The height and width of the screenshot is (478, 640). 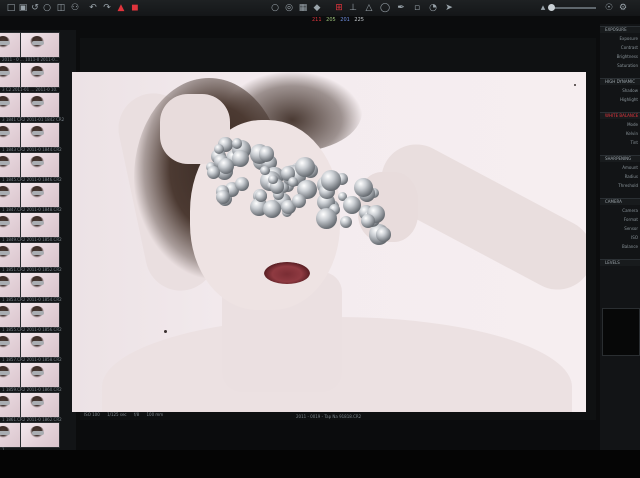 What do you see at coordinates (551, 7) in the screenshot?
I see `zoom-slider-thumb` at bounding box center [551, 7].